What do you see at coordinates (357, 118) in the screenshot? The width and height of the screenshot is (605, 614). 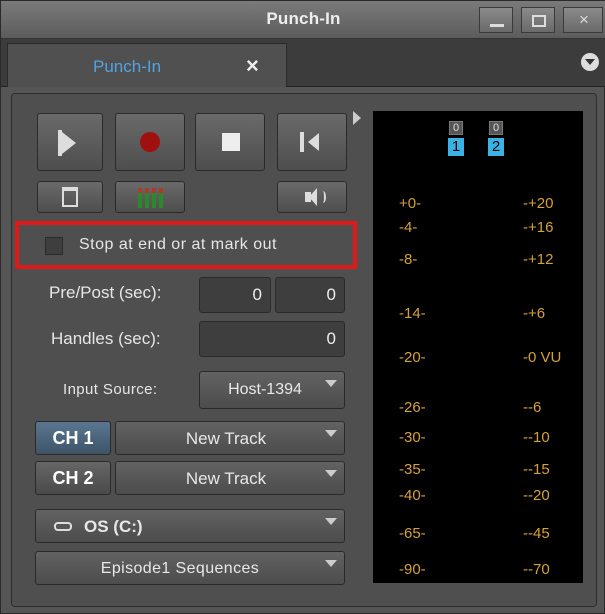 I see `expand-arrow-icon` at bounding box center [357, 118].